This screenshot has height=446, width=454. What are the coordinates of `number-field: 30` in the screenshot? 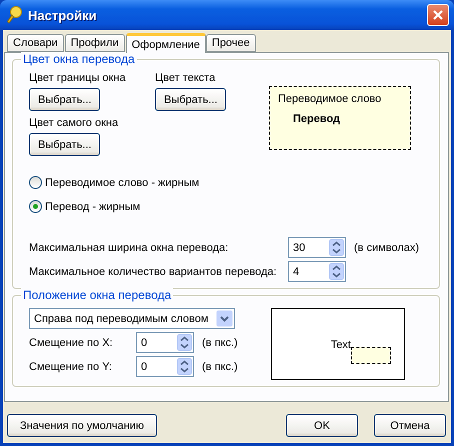 It's located at (317, 247).